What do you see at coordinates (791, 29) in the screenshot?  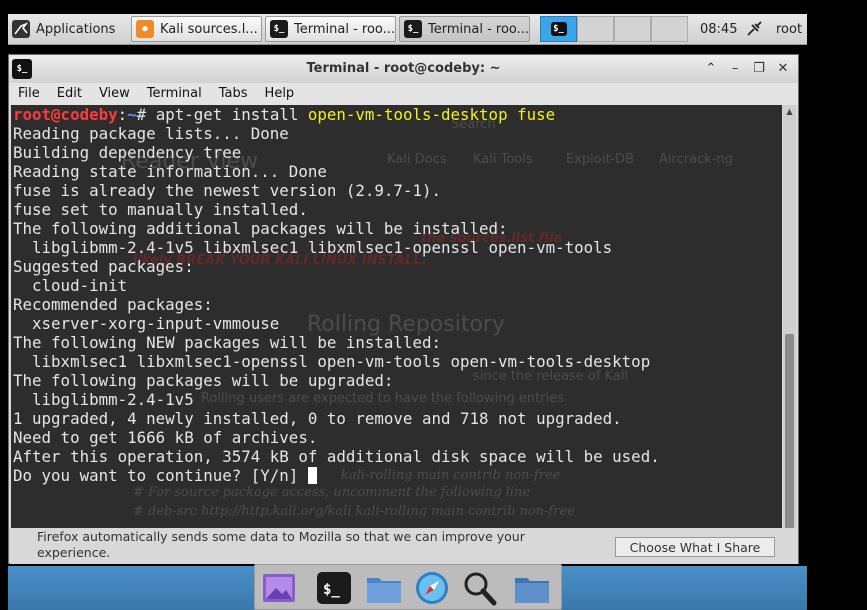 I see `user-name: root` at bounding box center [791, 29].